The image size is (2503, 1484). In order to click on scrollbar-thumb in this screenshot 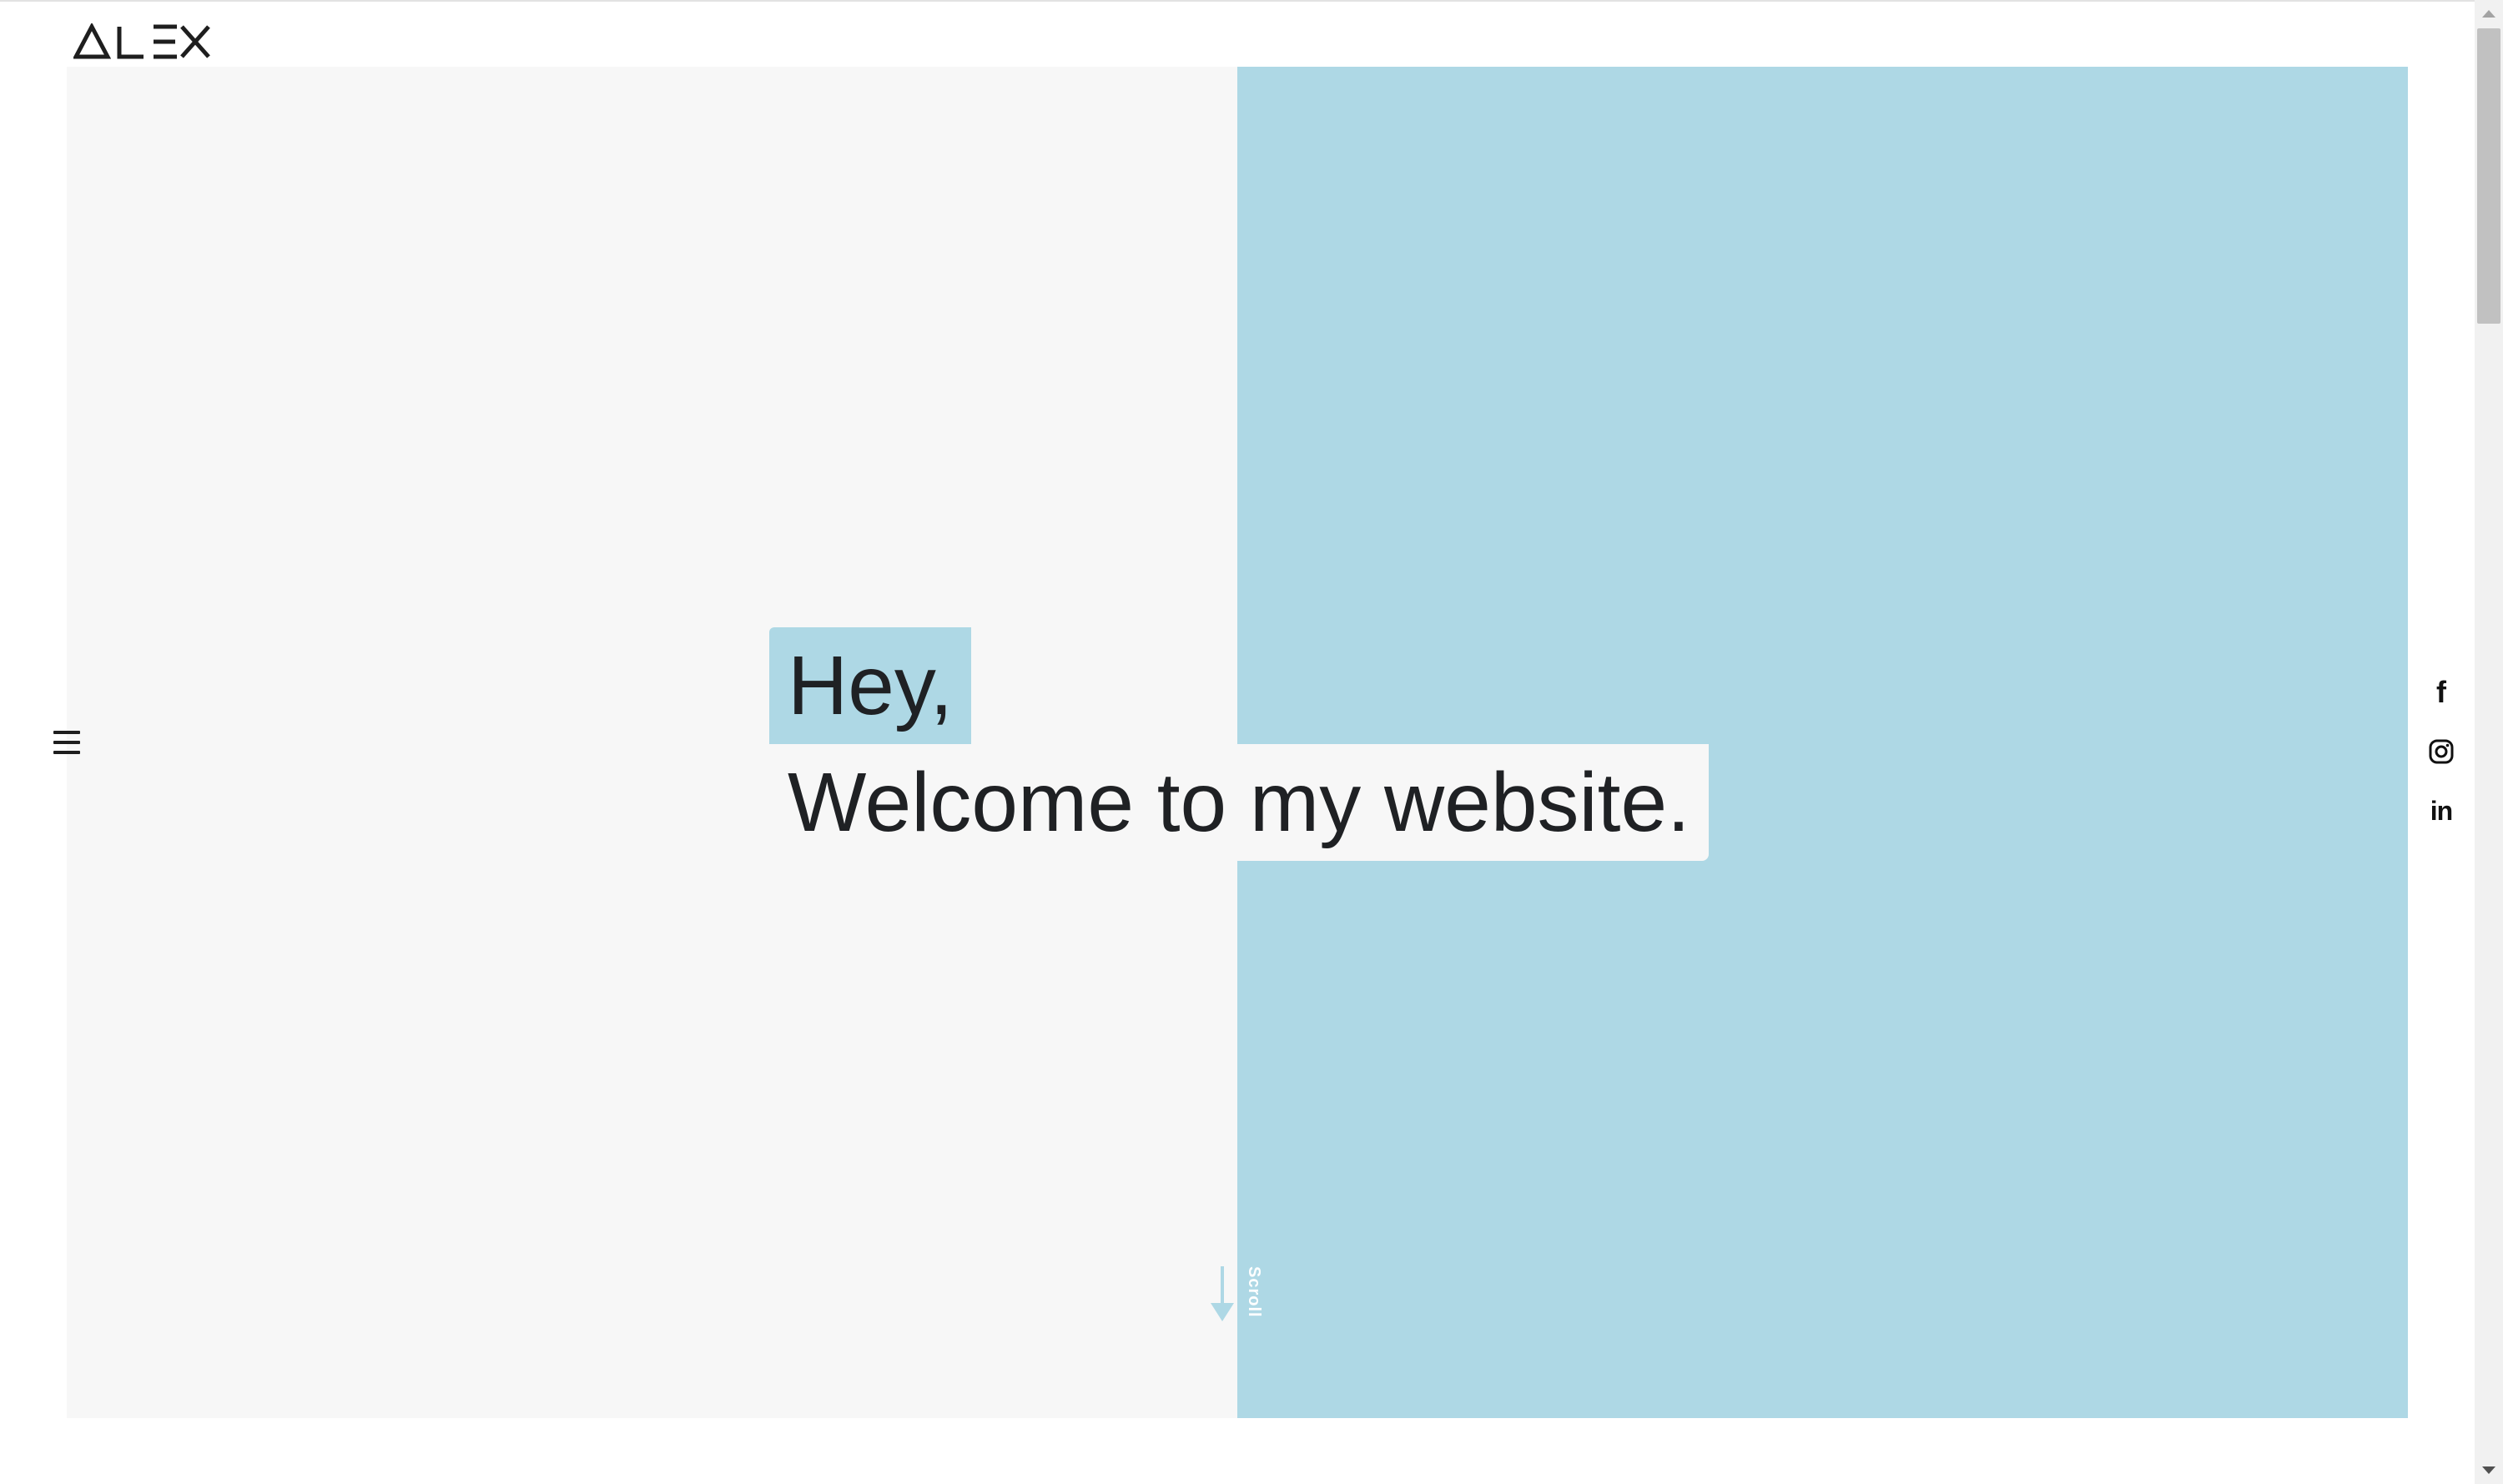, I will do `click(2489, 176)`.